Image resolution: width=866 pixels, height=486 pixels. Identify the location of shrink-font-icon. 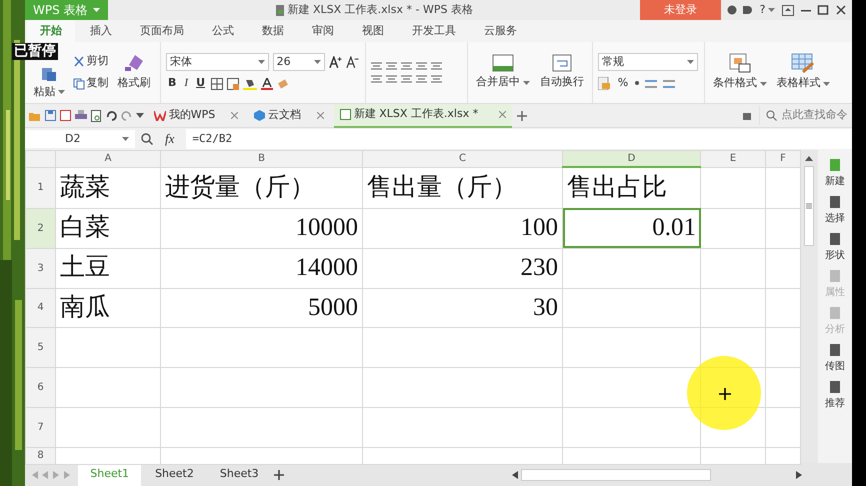
(353, 62).